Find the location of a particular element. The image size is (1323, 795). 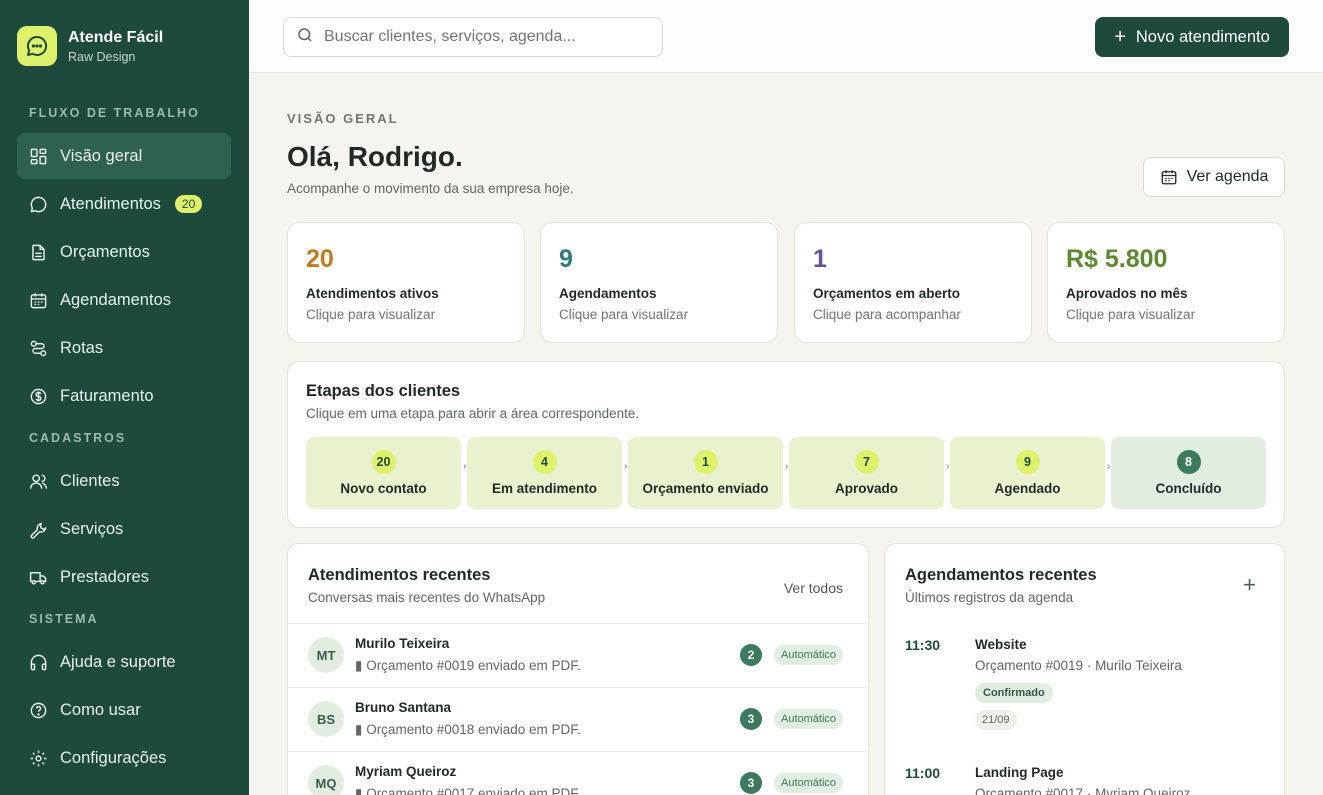

stat-label: Aprovados no mês is located at coordinates (1127, 293).